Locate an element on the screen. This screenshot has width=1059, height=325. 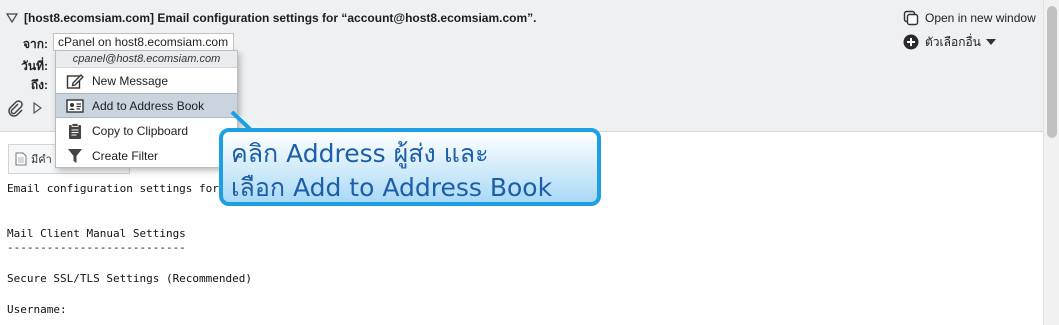
plus-circle-icon is located at coordinates (911, 42).